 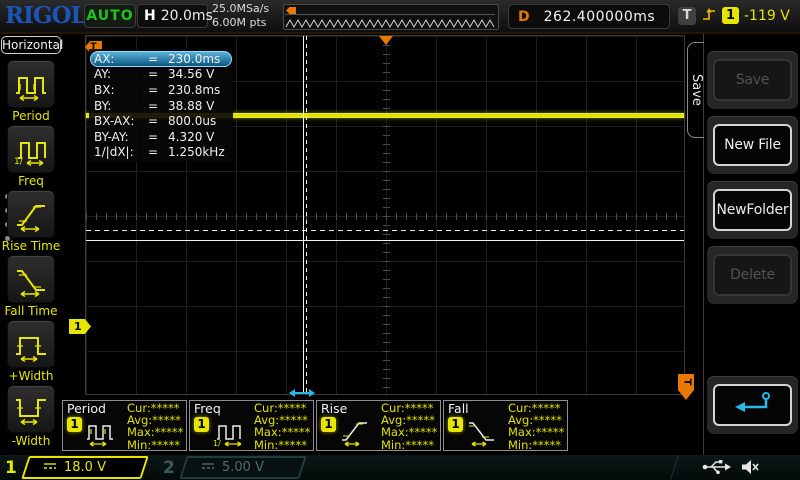 I want to click on channel1-box: 18.0 V, so click(x=85, y=467).